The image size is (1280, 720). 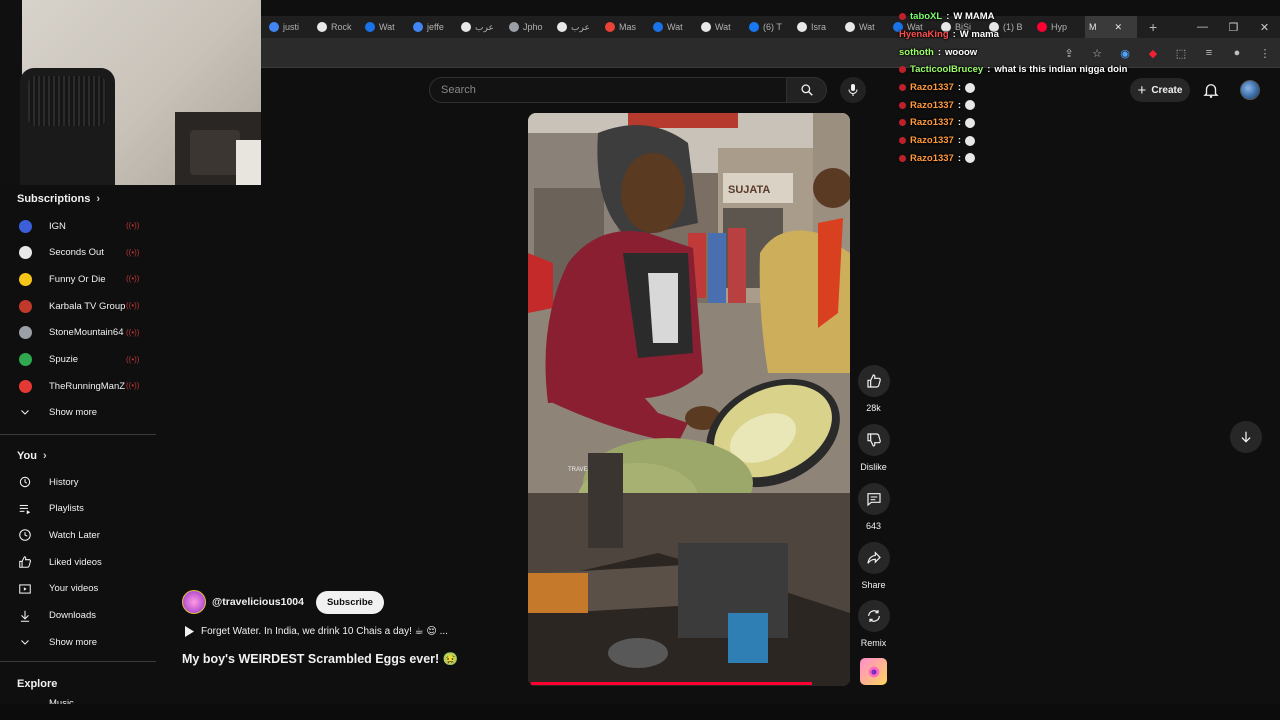 I want to click on sidebar-item-downloads: Downloads, so click(x=78, y=616).